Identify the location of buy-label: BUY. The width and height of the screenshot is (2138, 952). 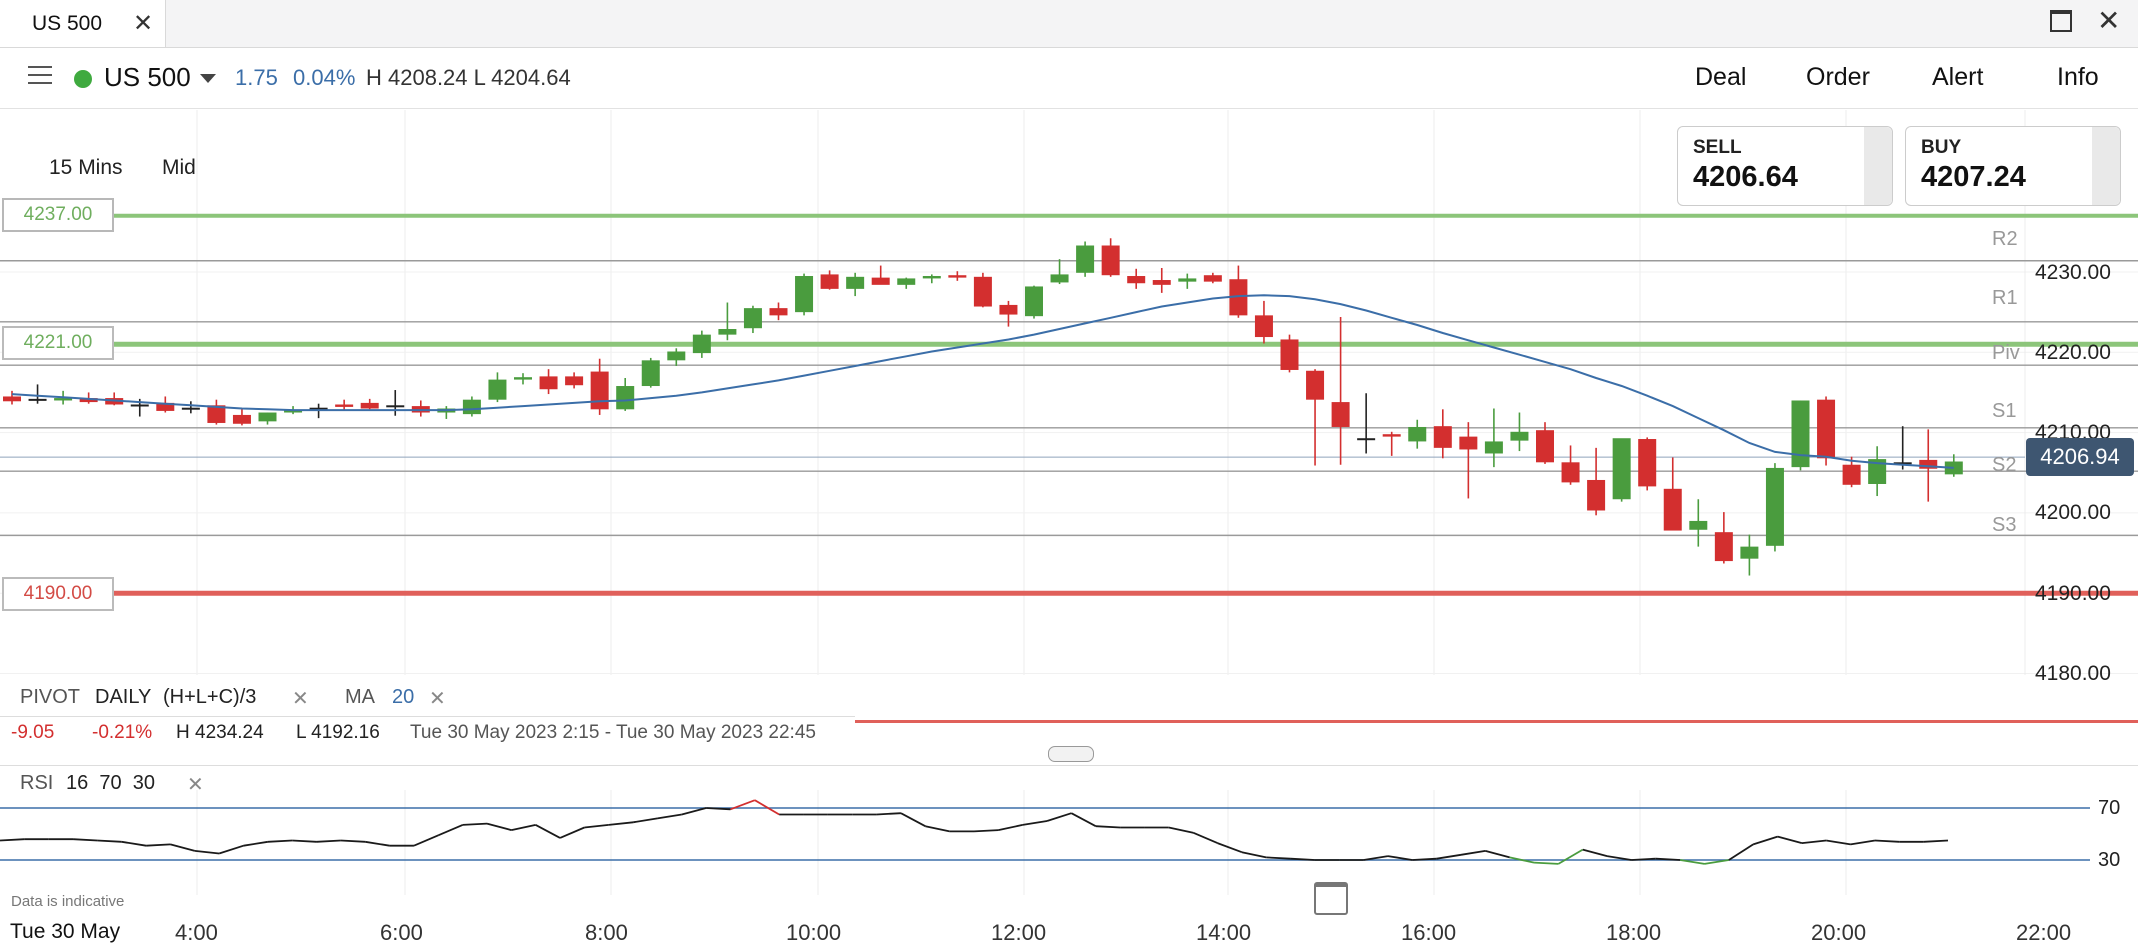
(1941, 147).